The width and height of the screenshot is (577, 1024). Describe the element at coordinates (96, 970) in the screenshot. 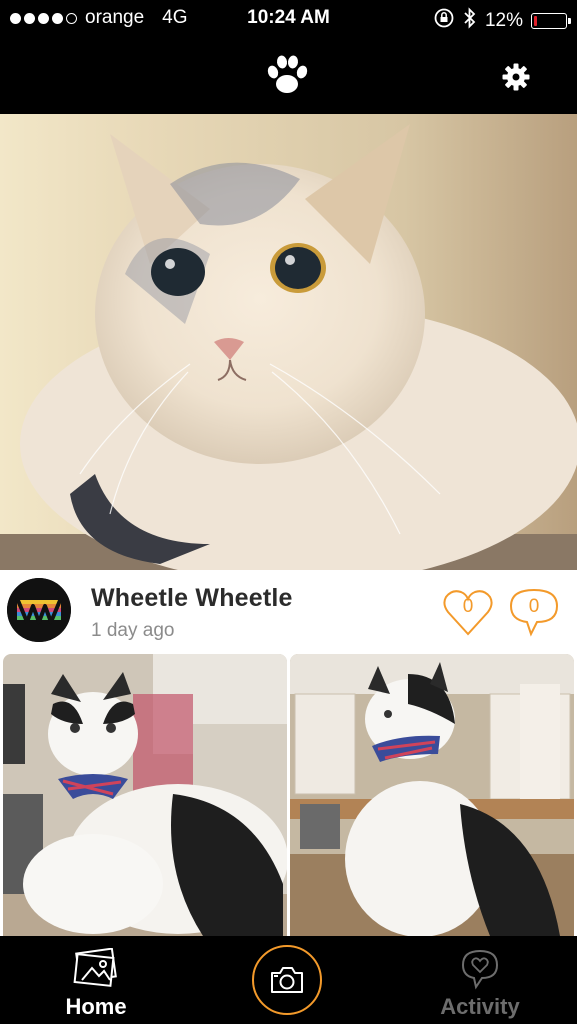

I see `photos-icon` at that location.